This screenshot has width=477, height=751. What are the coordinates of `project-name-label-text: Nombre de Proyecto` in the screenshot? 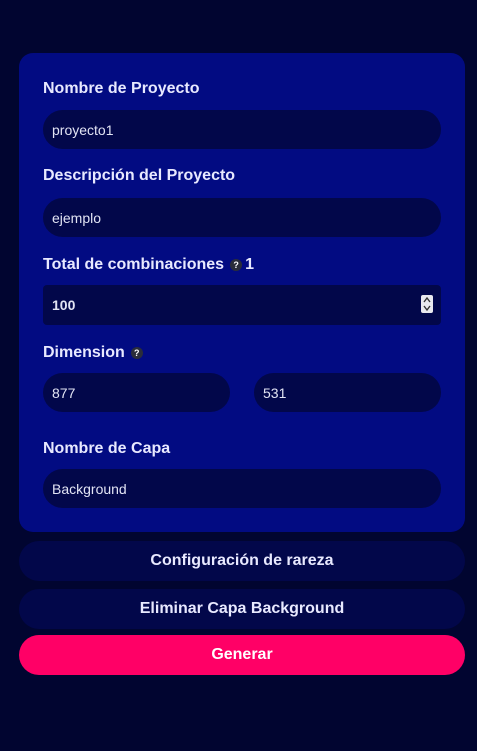 It's located at (121, 88).